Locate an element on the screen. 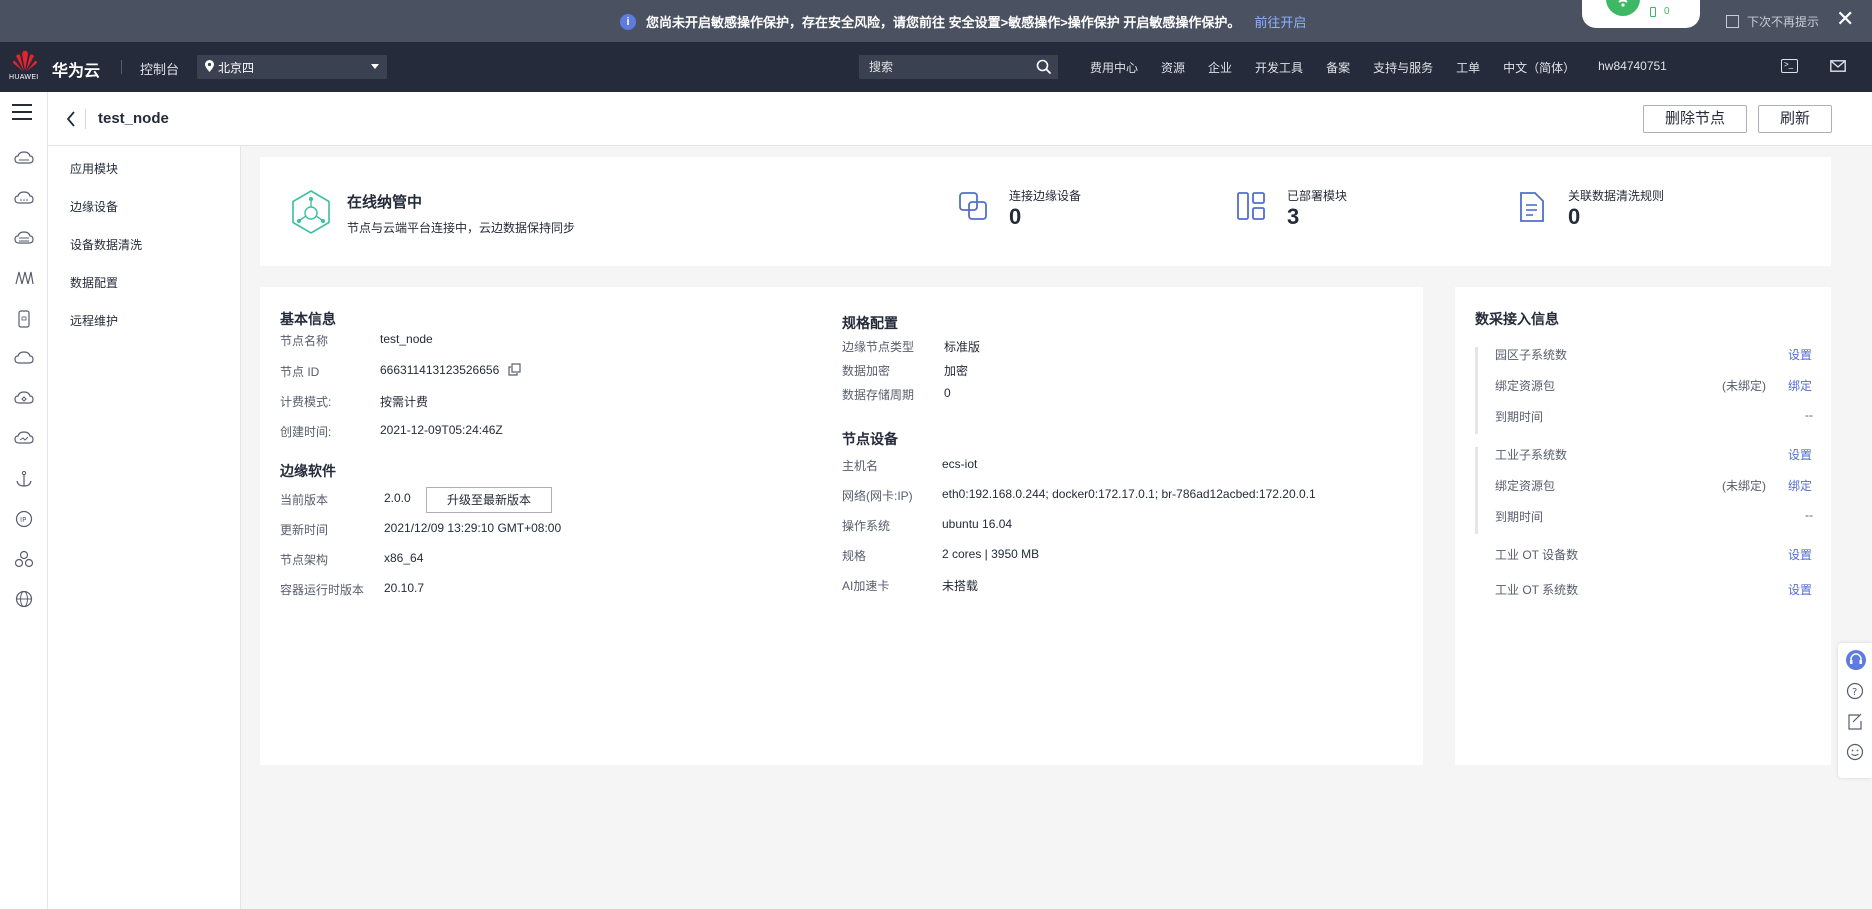 This screenshot has height=909, width=1872. no-remind-checkbox is located at coordinates (1732, 21).